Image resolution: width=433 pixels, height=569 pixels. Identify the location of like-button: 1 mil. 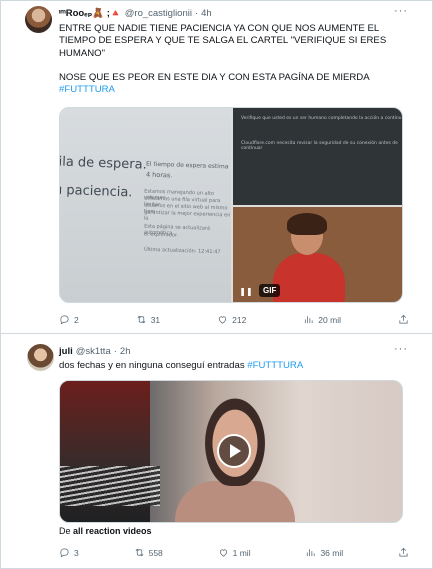
(234, 552).